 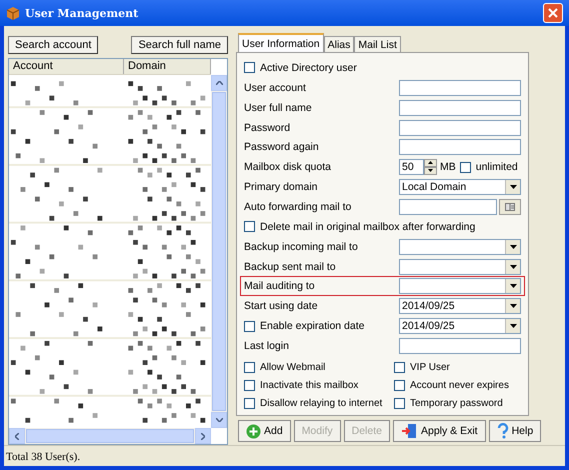 I want to click on toolbar-button: Add, so click(x=264, y=431).